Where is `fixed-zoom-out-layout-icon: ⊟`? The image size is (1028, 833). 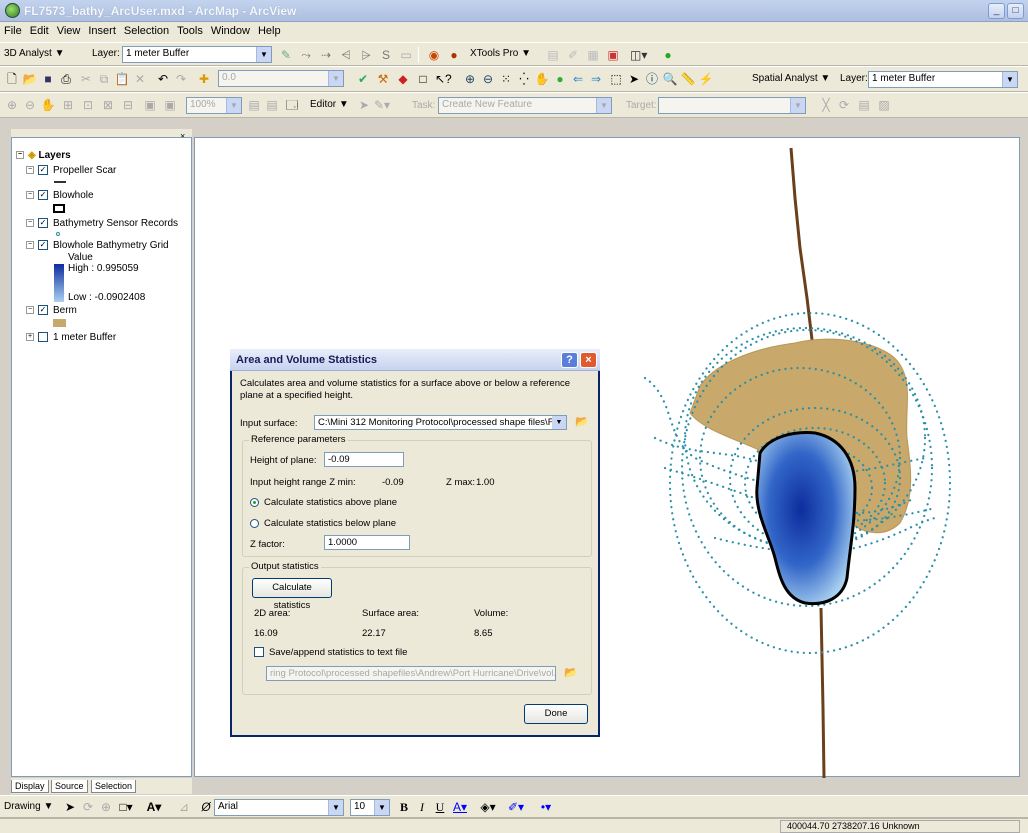 fixed-zoom-out-layout-icon: ⊟ is located at coordinates (128, 105).